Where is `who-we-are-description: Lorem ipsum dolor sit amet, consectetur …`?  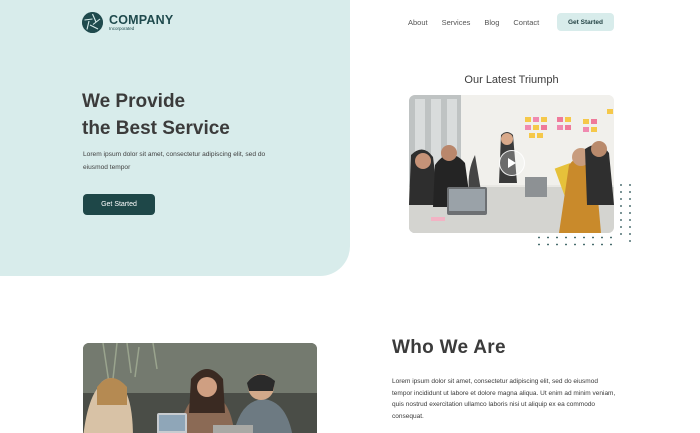
who-we-are-description: Lorem ipsum dolor sit amet, consectetur … is located at coordinates (504, 399).